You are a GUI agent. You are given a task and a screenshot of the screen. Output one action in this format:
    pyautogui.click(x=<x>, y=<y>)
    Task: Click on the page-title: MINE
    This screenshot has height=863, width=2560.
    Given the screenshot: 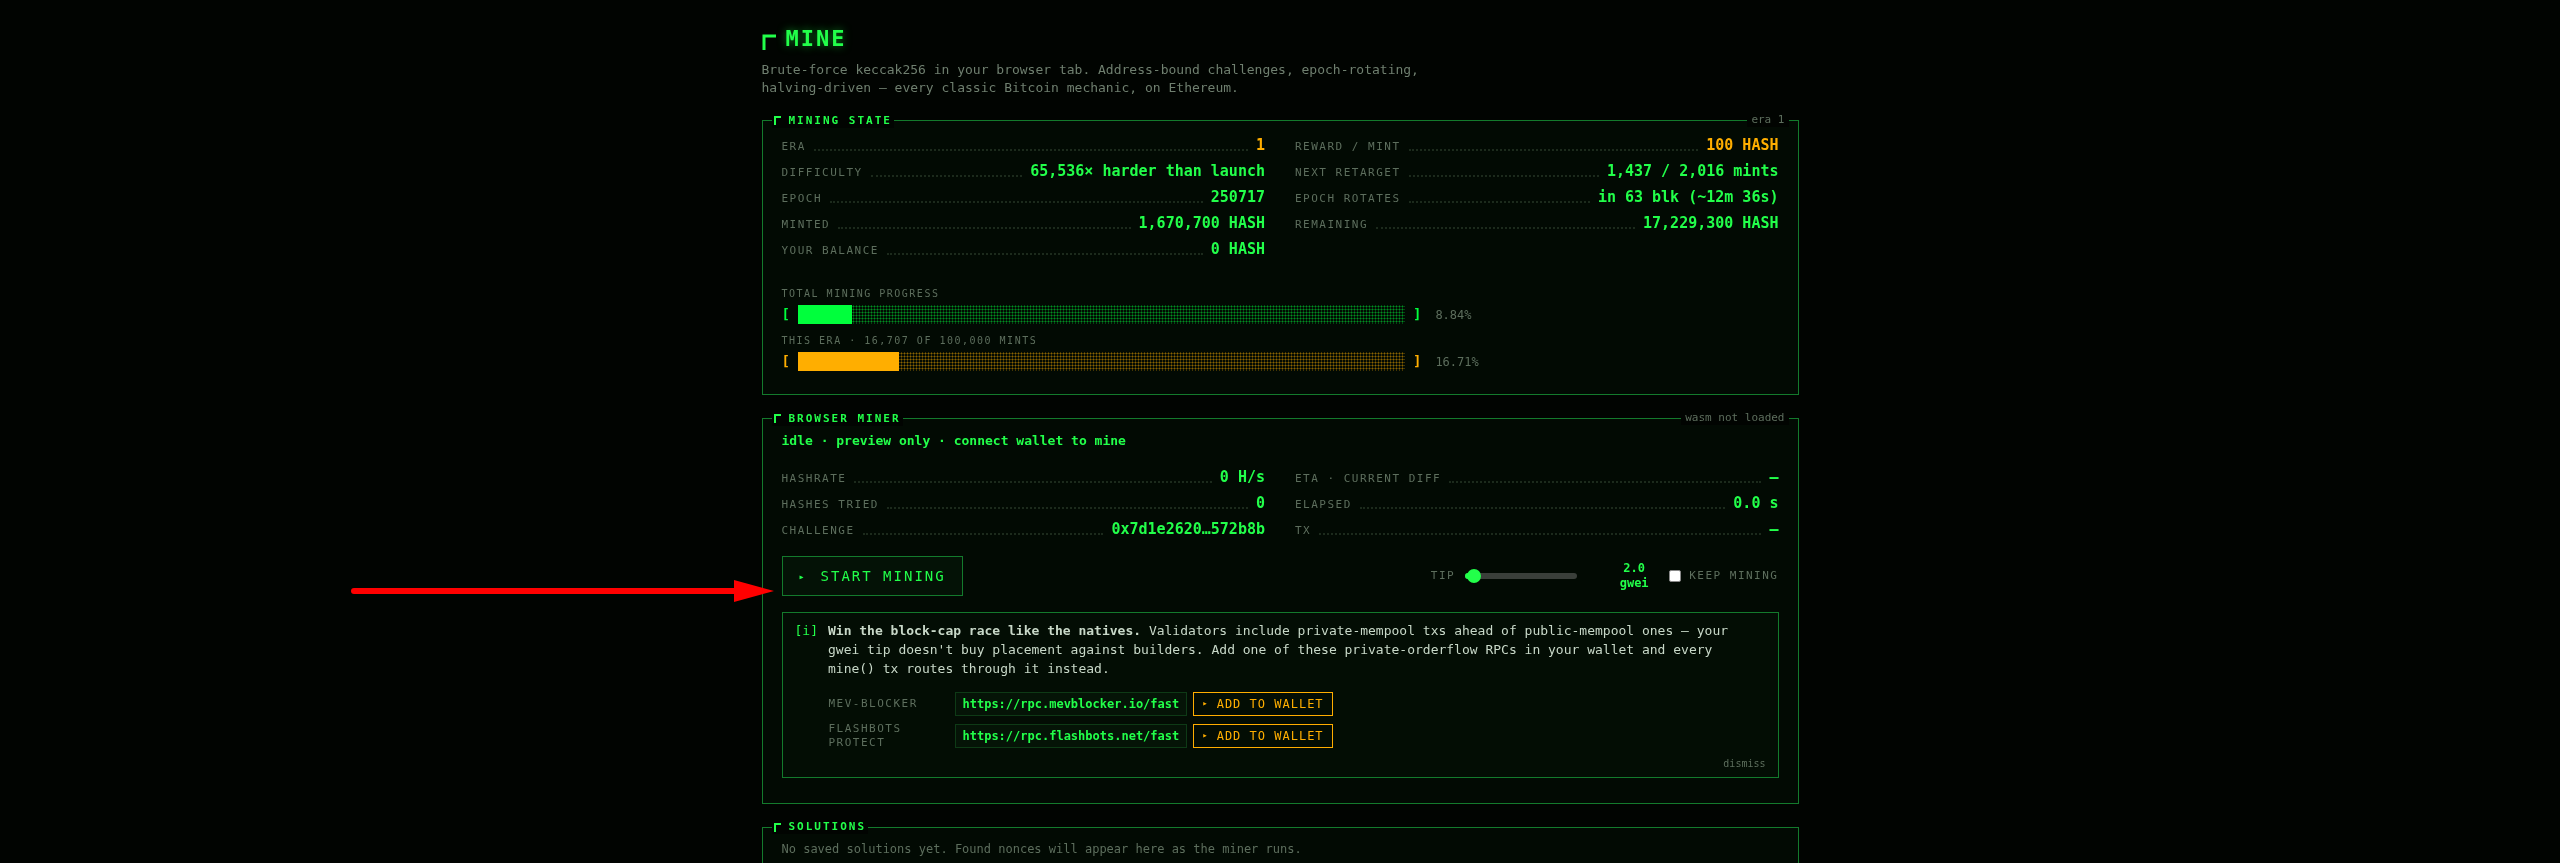 What is the action you would take?
    pyautogui.click(x=816, y=39)
    